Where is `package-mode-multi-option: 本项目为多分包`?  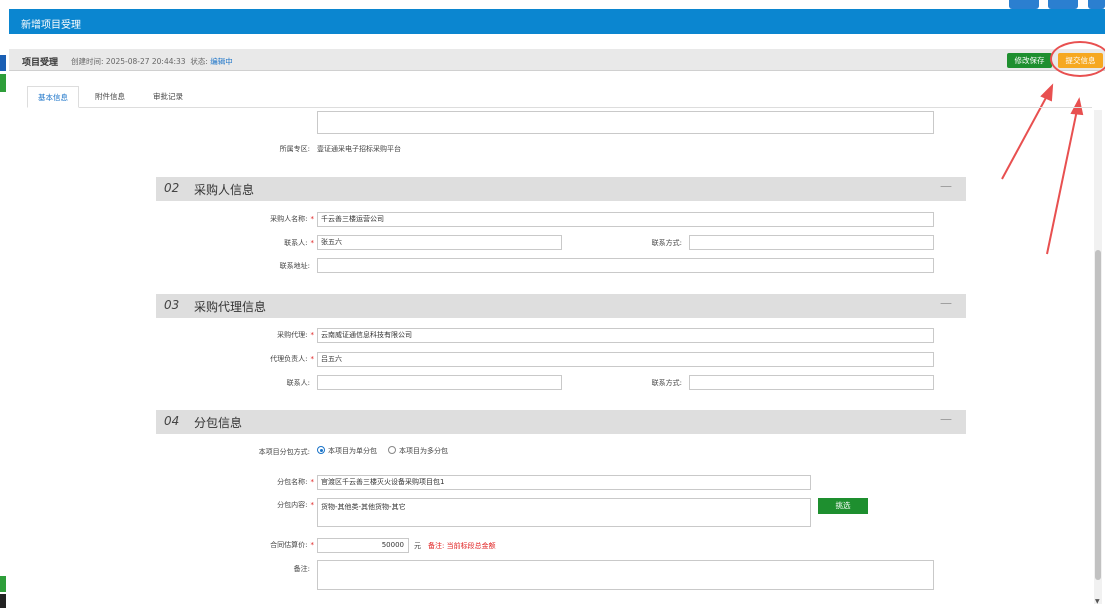 package-mode-multi-option: 本项目为多分包 is located at coordinates (418, 451).